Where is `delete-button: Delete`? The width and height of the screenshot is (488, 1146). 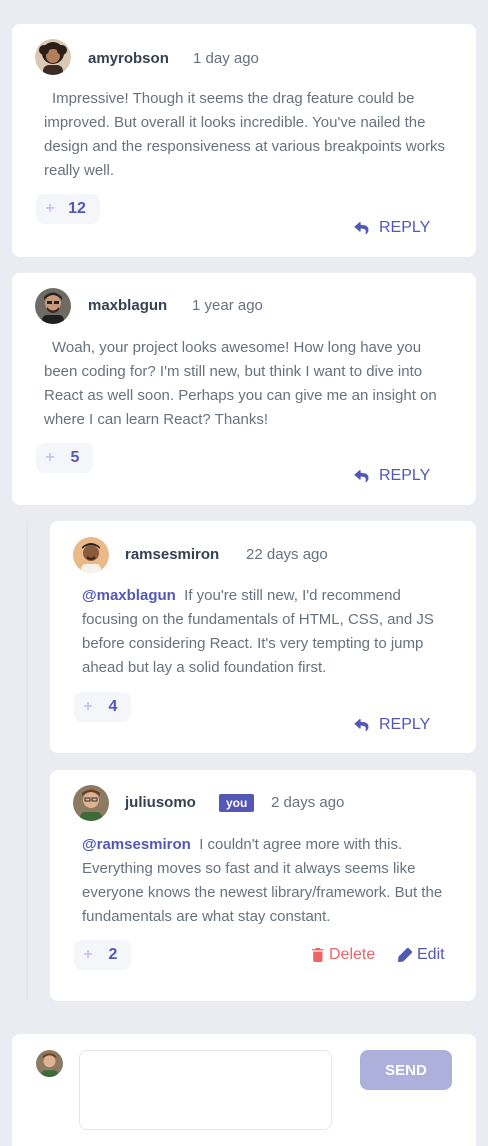
delete-button: Delete is located at coordinates (343, 955).